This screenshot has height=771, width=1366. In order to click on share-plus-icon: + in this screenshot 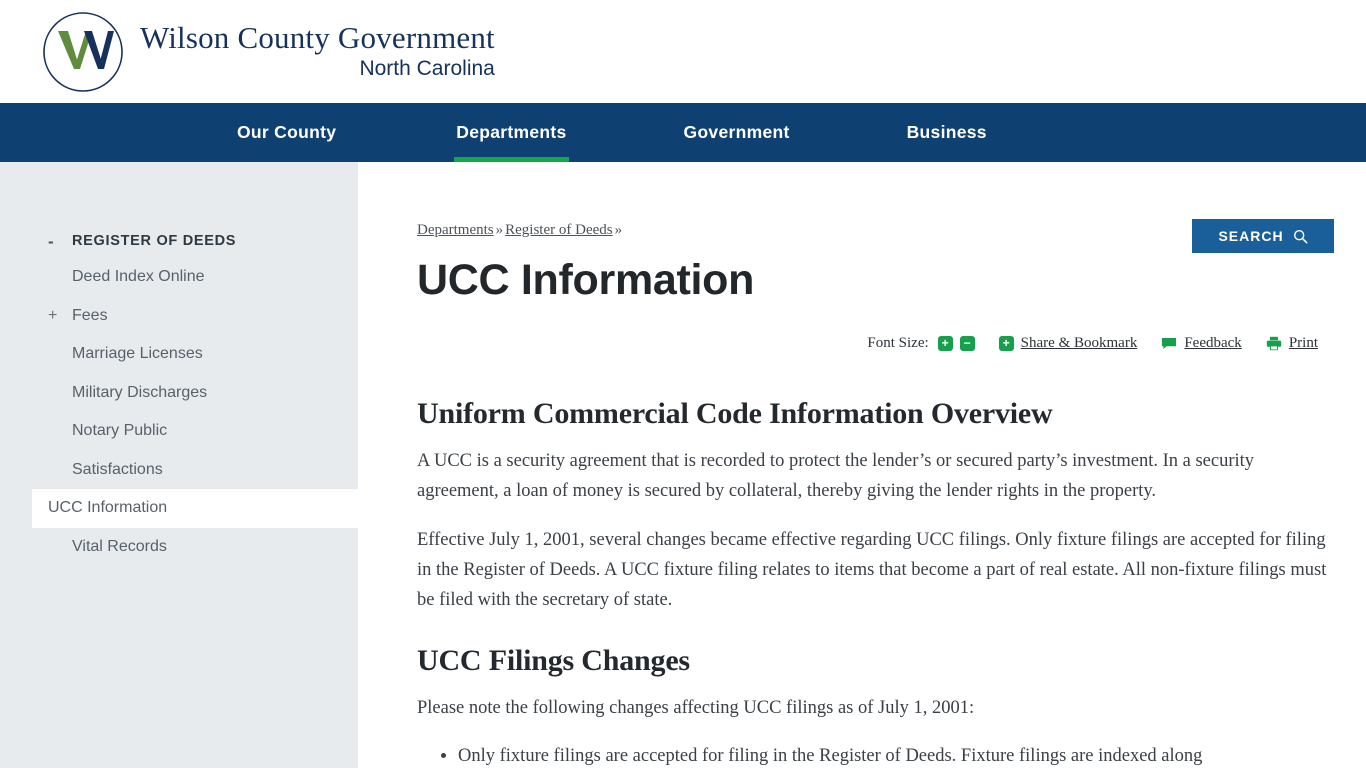, I will do `click(1006, 343)`.